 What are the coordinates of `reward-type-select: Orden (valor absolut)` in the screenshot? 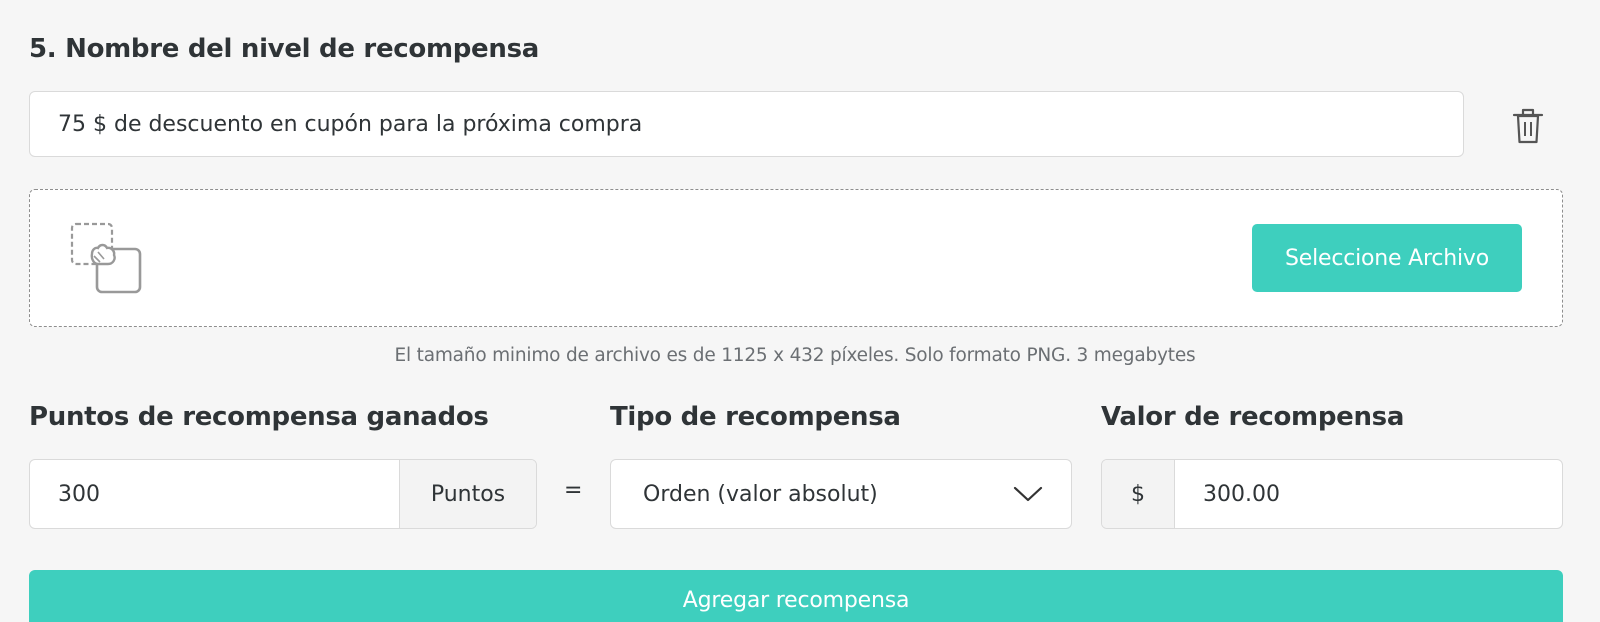 It's located at (841, 494).